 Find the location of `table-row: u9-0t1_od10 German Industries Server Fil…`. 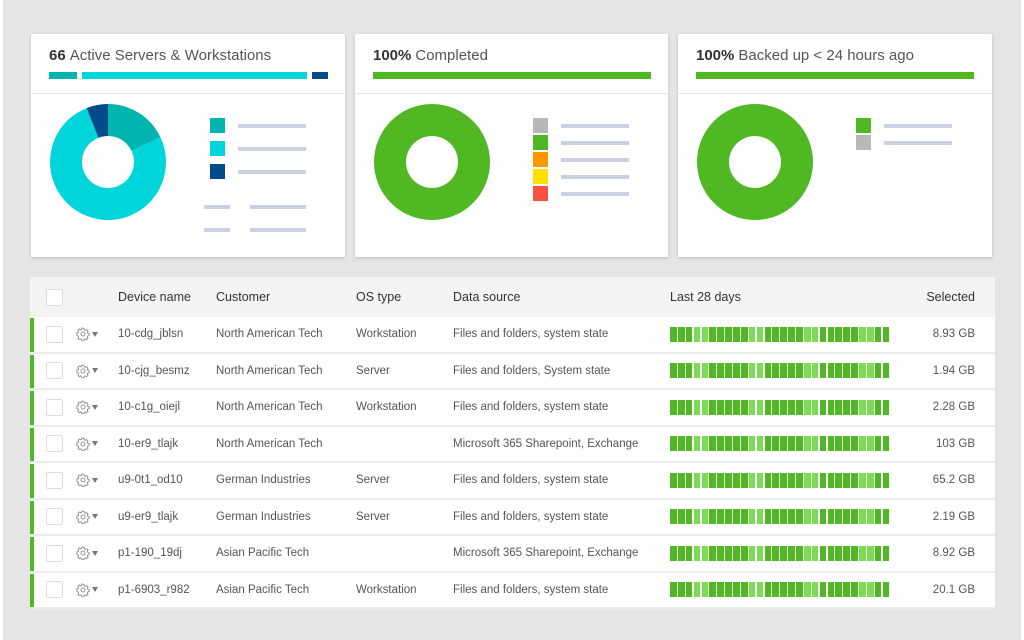

table-row: u9-0t1_od10 German Industries Server Fil… is located at coordinates (512, 481).